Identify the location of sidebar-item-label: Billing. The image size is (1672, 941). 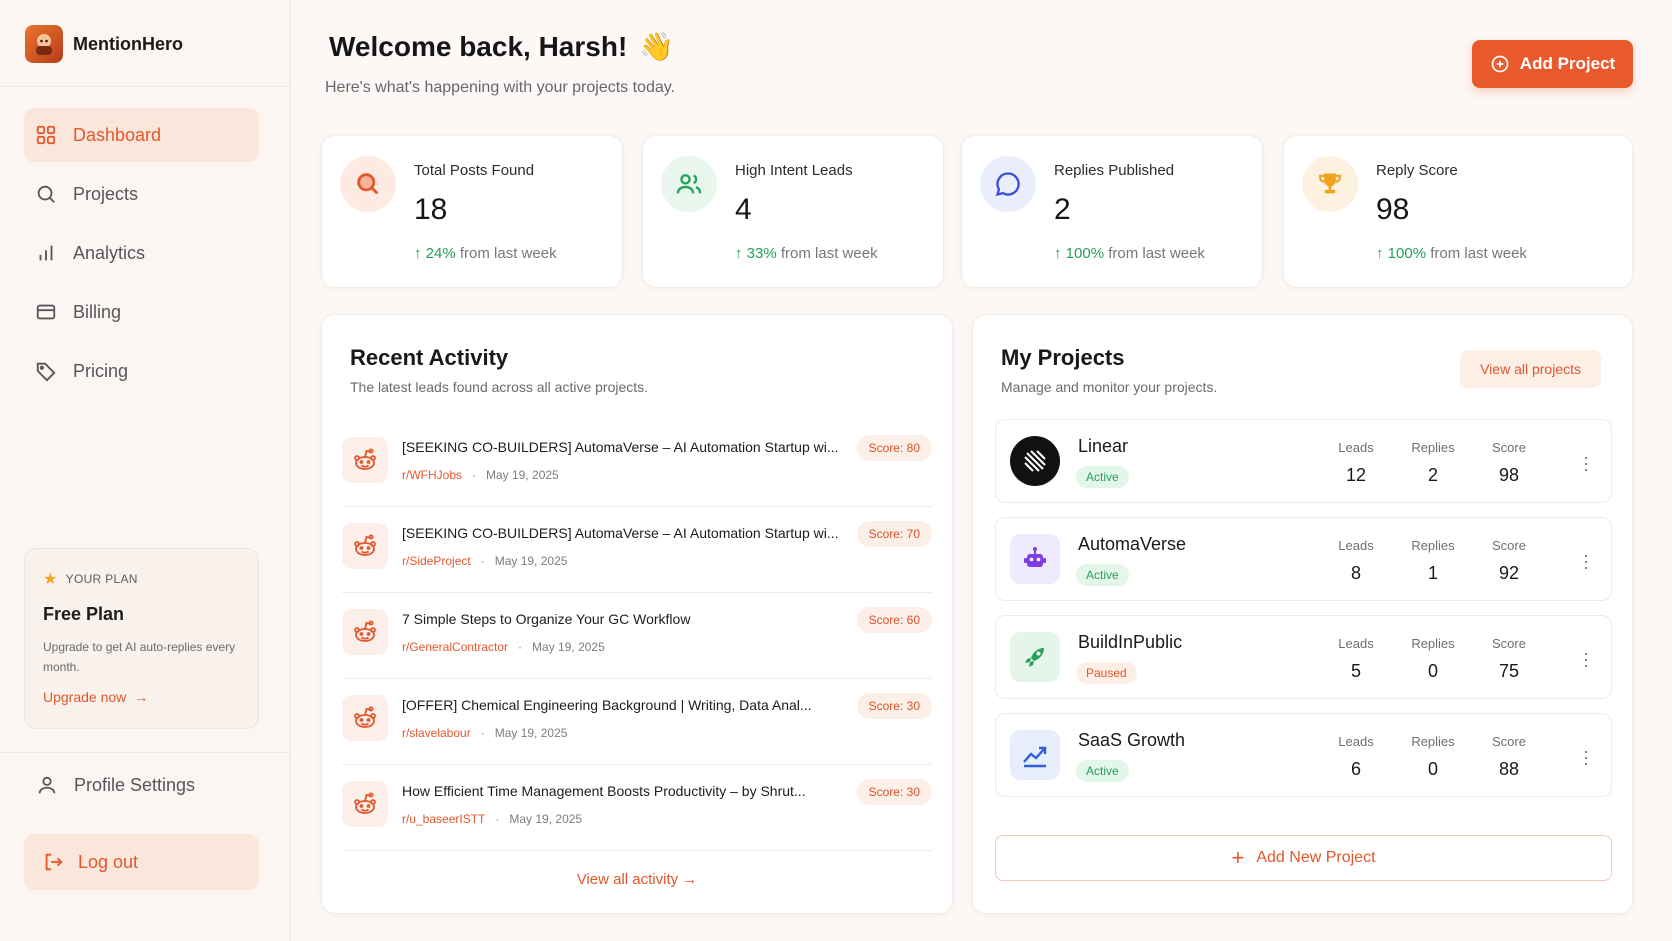
(97, 311).